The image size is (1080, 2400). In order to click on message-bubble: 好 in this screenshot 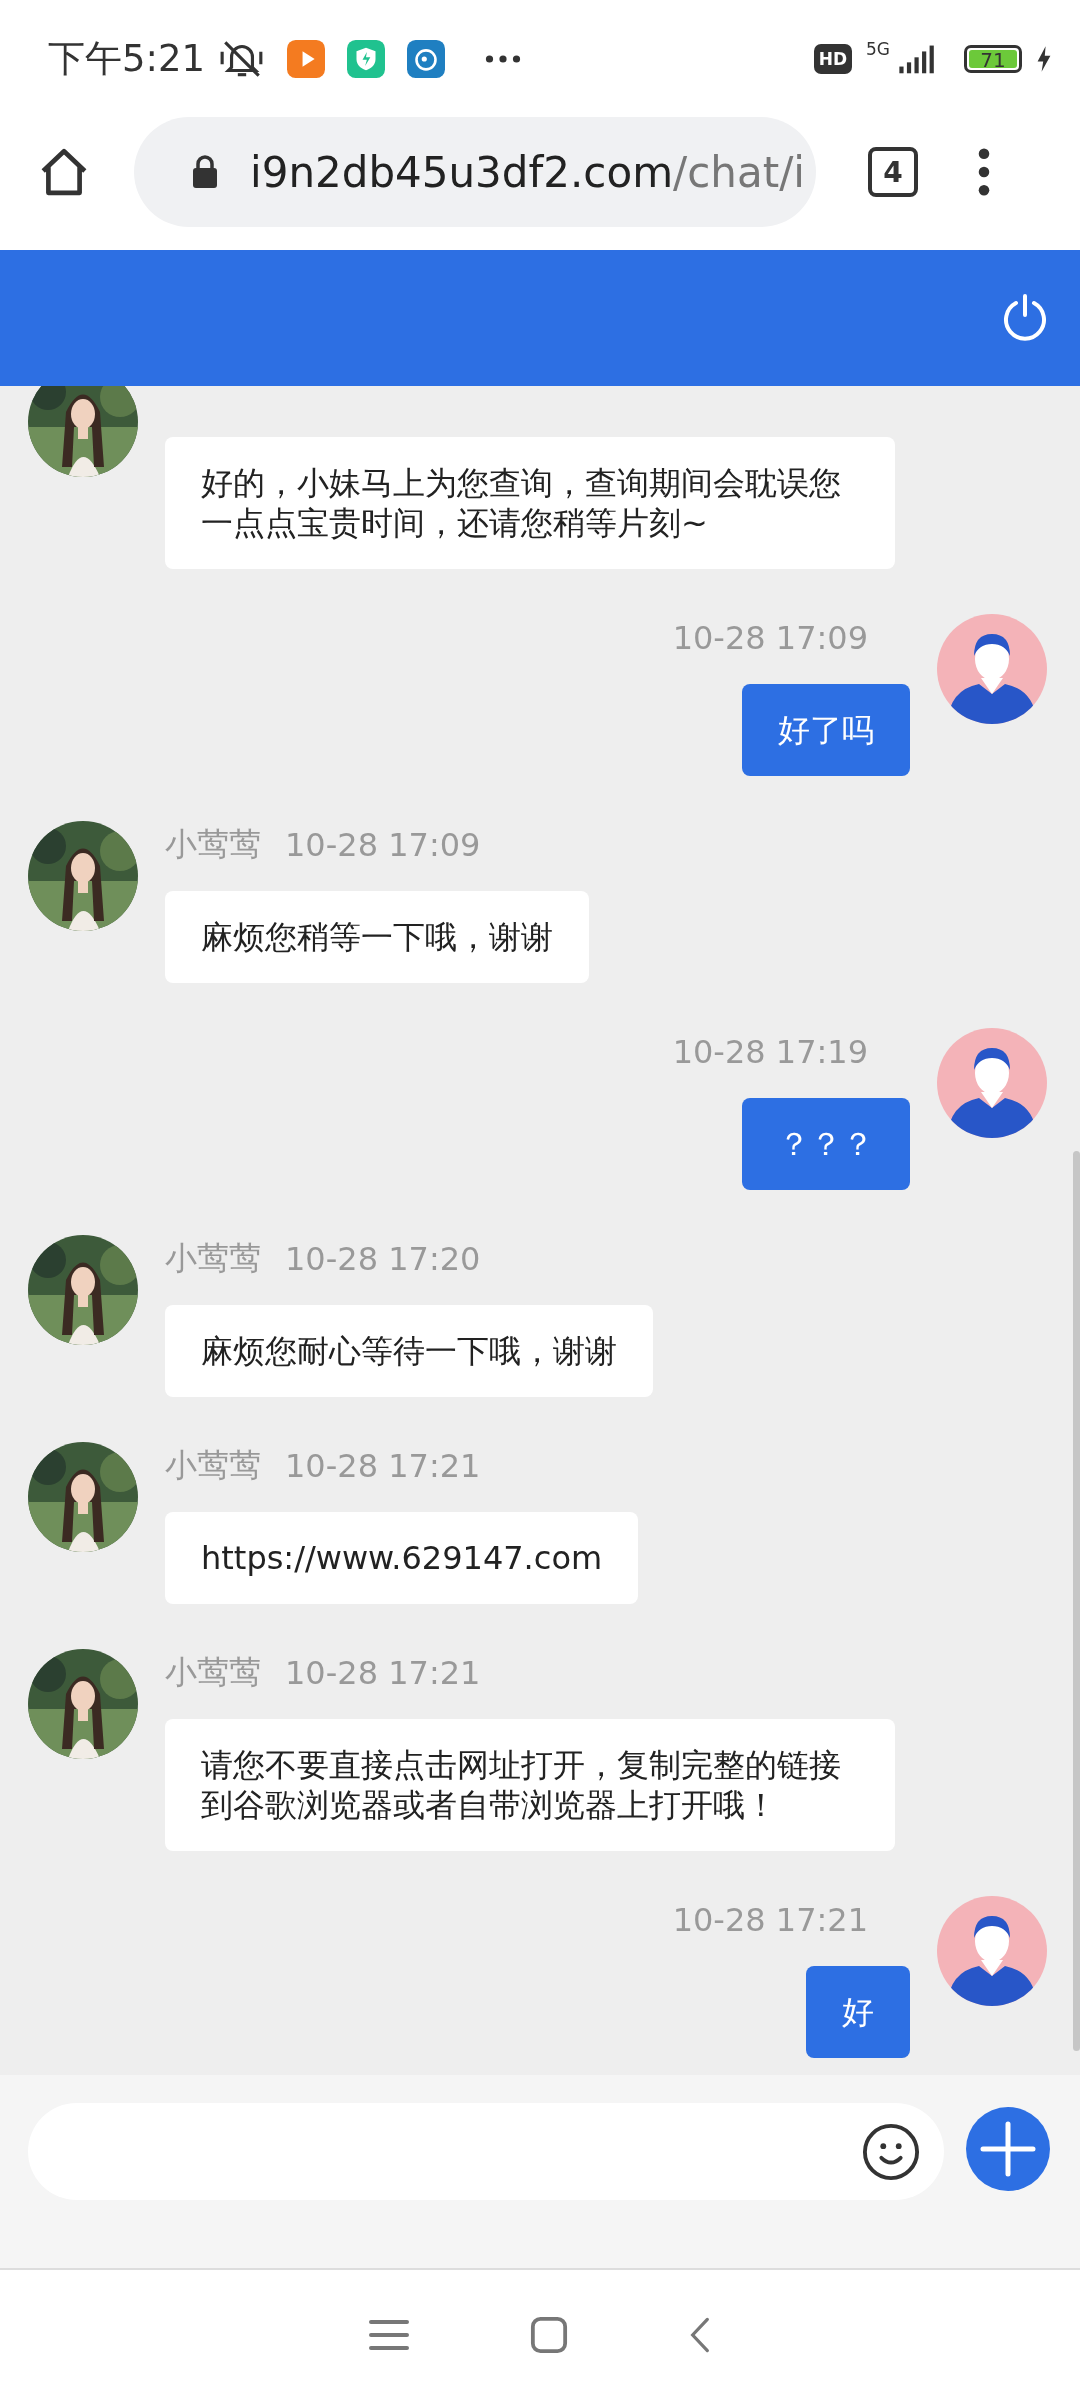, I will do `click(858, 2012)`.